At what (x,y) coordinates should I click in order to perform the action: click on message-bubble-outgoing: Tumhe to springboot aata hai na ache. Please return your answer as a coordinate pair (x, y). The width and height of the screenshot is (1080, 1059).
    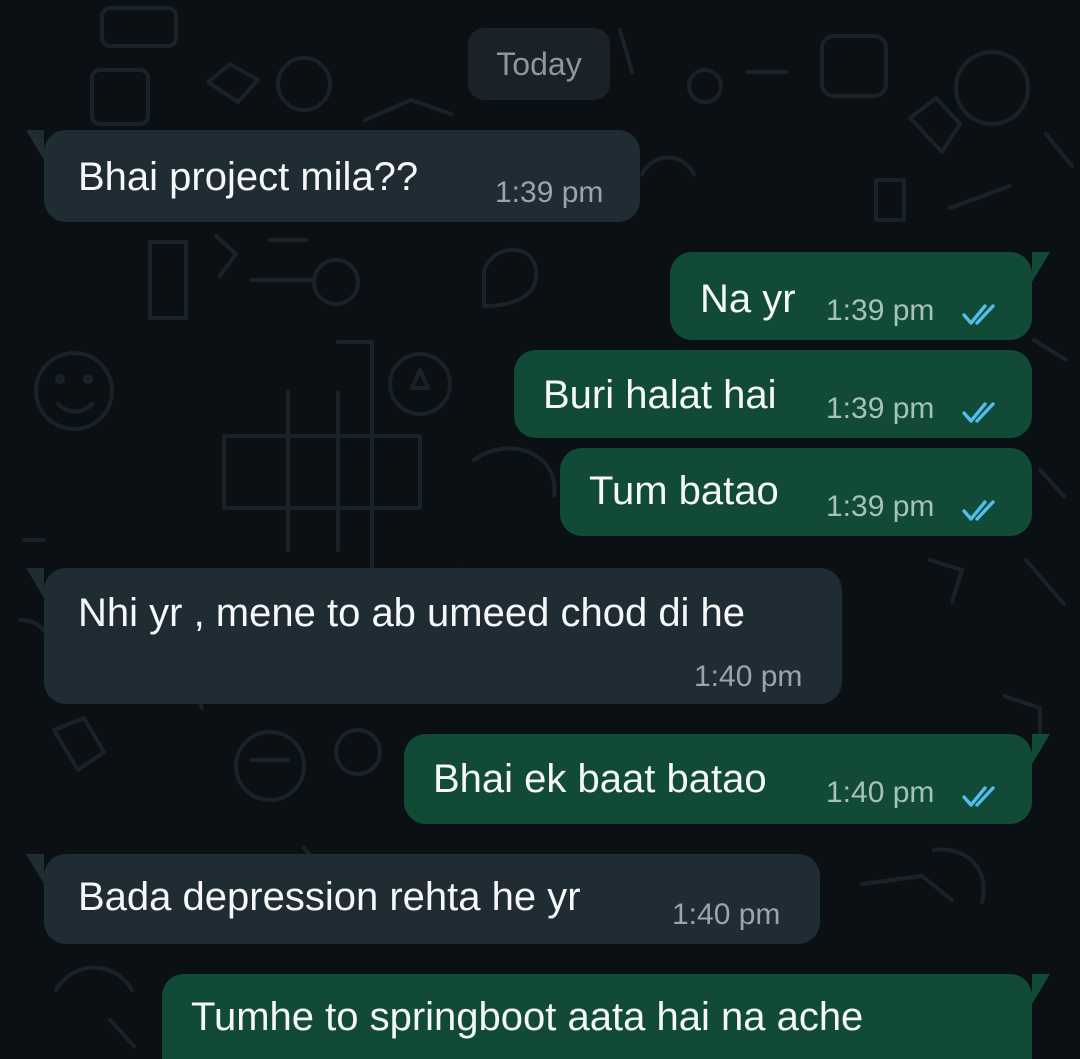
    Looking at the image, I should click on (606, 1016).